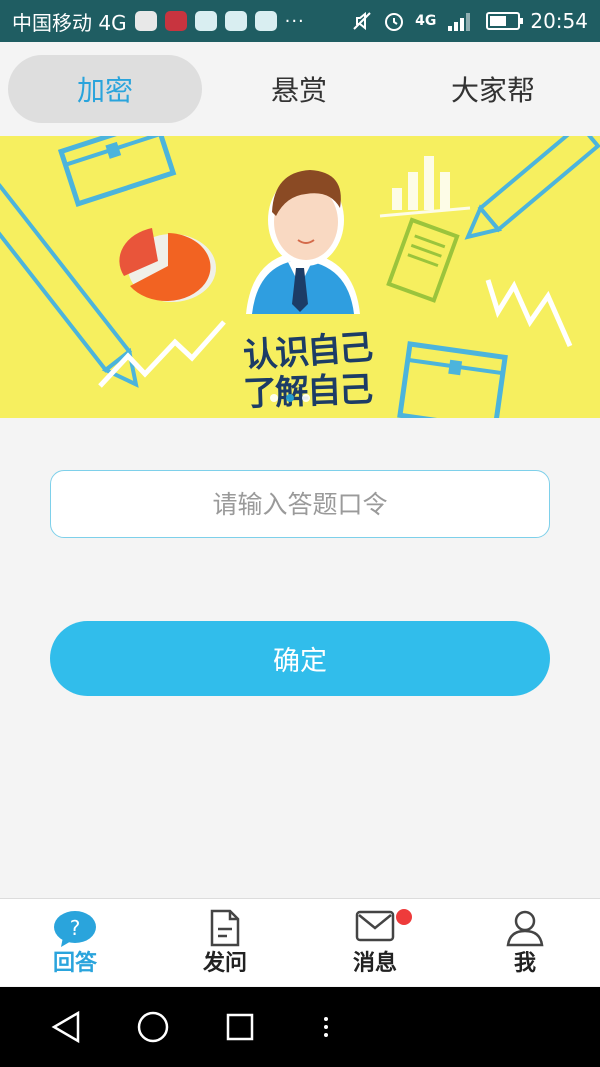 The image size is (600, 1067). What do you see at coordinates (300, 1027) in the screenshot?
I see `system-nav-bar` at bounding box center [300, 1027].